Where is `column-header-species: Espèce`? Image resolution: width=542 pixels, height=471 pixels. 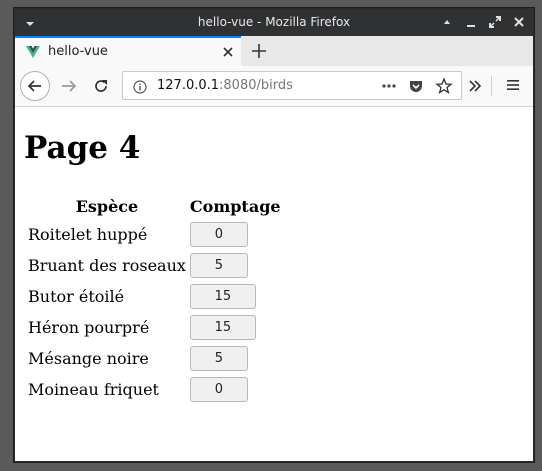
column-header-species: Espèce is located at coordinates (107, 206).